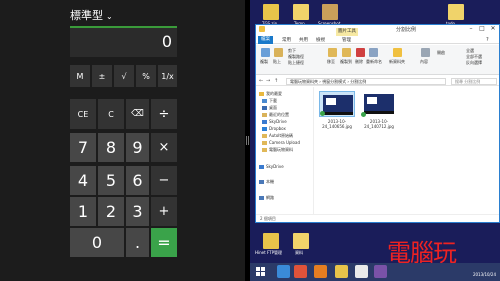 The width and height of the screenshot is (500, 281). What do you see at coordinates (261, 94) in the screenshot?
I see `star-icon` at bounding box center [261, 94].